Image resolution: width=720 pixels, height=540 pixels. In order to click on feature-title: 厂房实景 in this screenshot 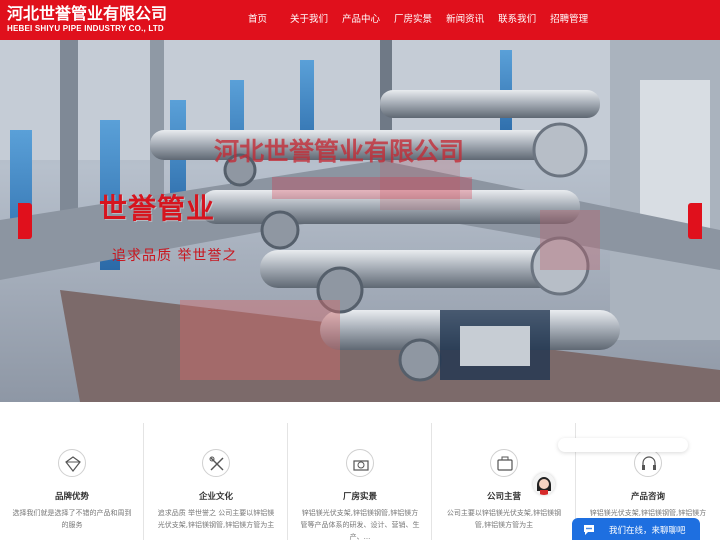, I will do `click(359, 497)`.